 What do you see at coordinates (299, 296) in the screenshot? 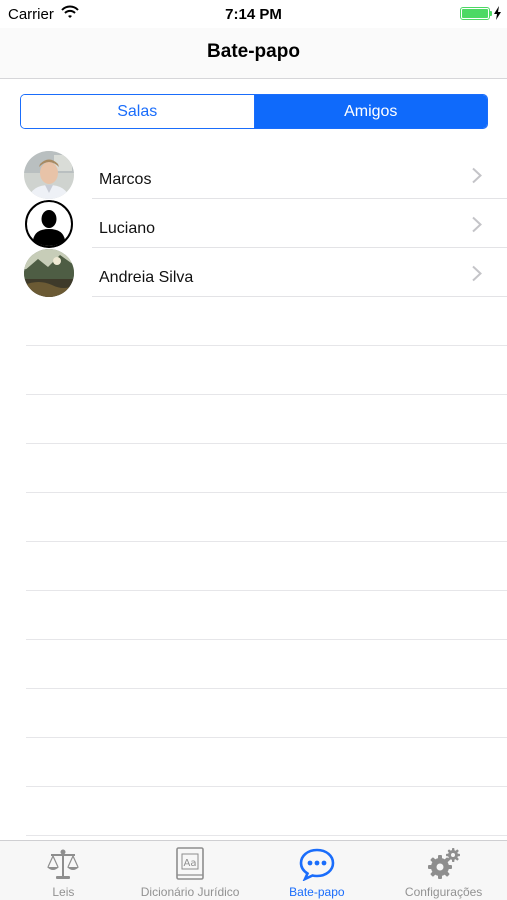
I see `row-separator` at bounding box center [299, 296].